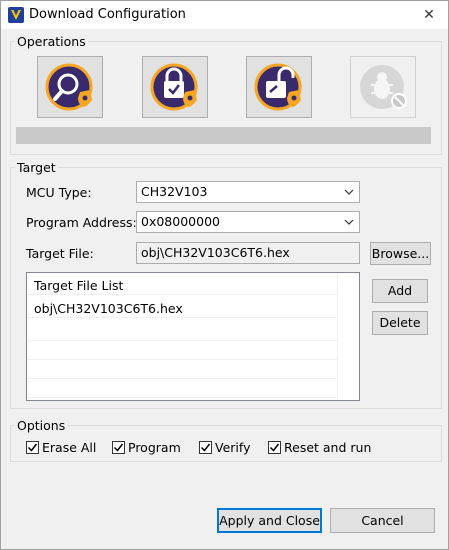  I want to click on erase-all-checkbox: Erase All, so click(61, 447).